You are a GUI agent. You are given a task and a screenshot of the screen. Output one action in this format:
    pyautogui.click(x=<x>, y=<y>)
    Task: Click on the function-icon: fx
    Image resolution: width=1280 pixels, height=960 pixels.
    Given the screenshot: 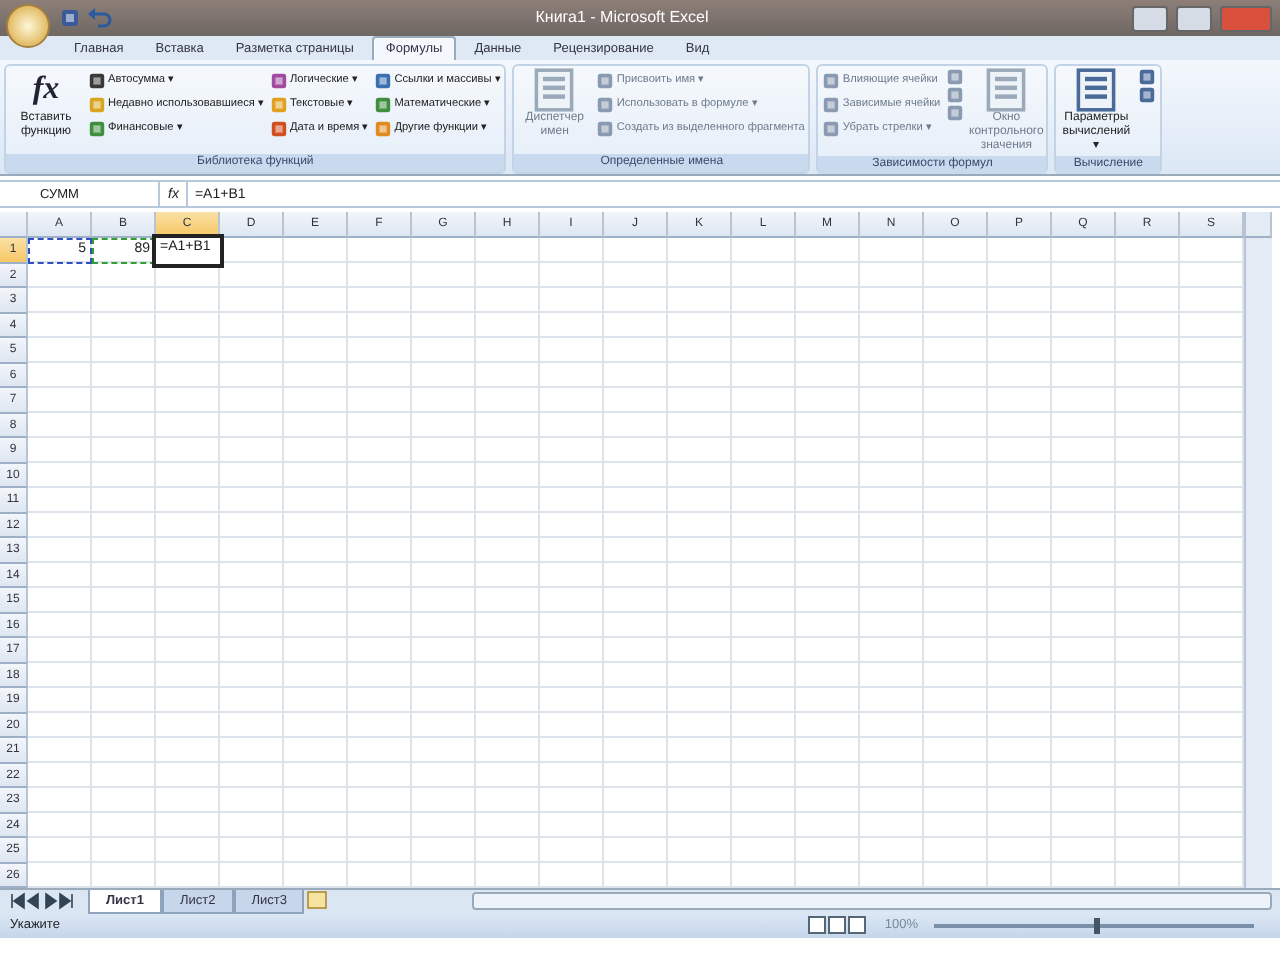 What is the action you would take?
    pyautogui.click(x=46, y=90)
    